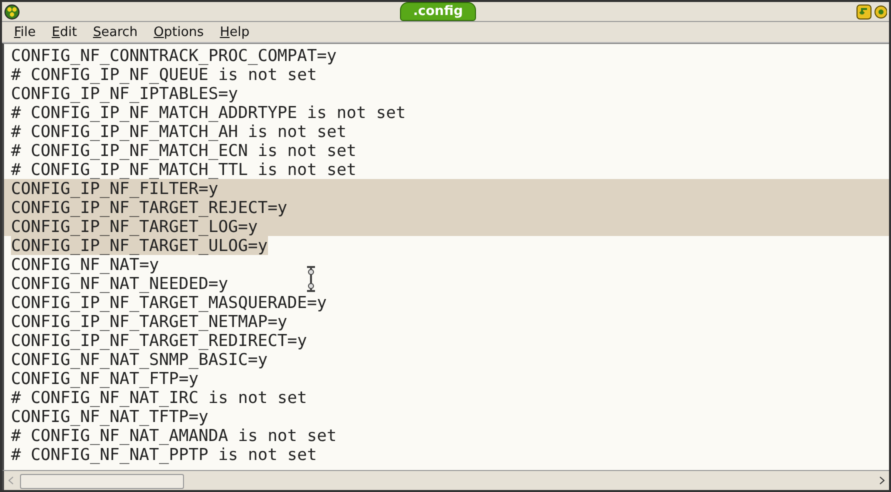 Image resolution: width=891 pixels, height=492 pixels. Describe the element at coordinates (164, 454) in the screenshot. I see `code-line: # CONFIG_NF_NAT_PPTP is not set` at that location.